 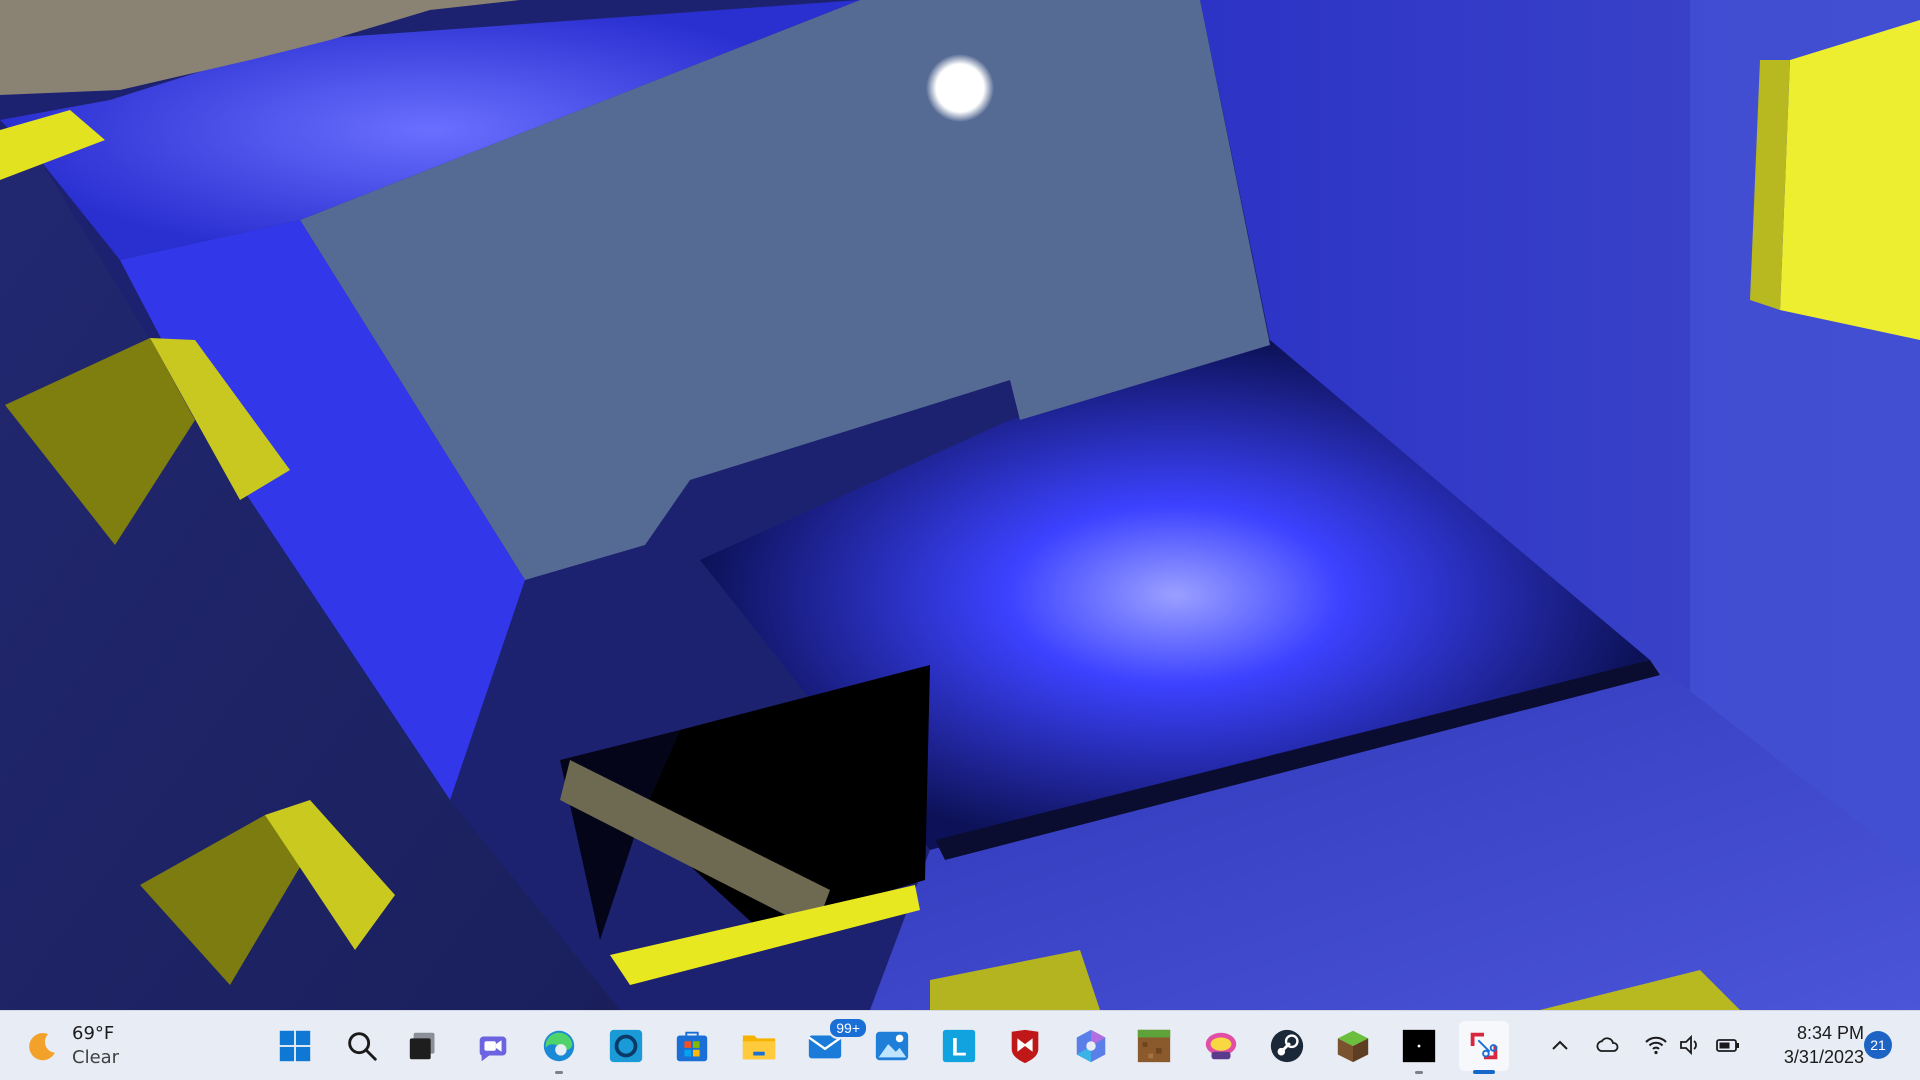 I want to click on notification-count-badge: 21, so click(x=1878, y=1045).